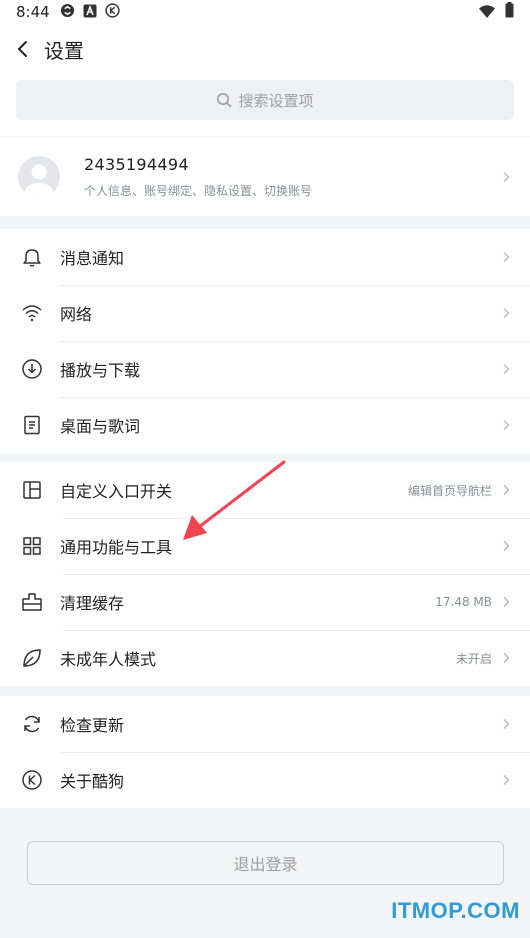  Describe the element at coordinates (39, 181) in the screenshot. I see `user-silhouette-icon` at that location.